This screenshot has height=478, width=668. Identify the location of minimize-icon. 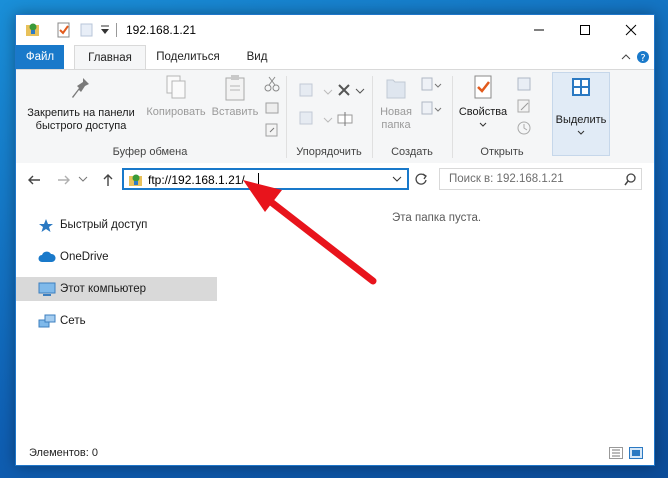
(539, 30).